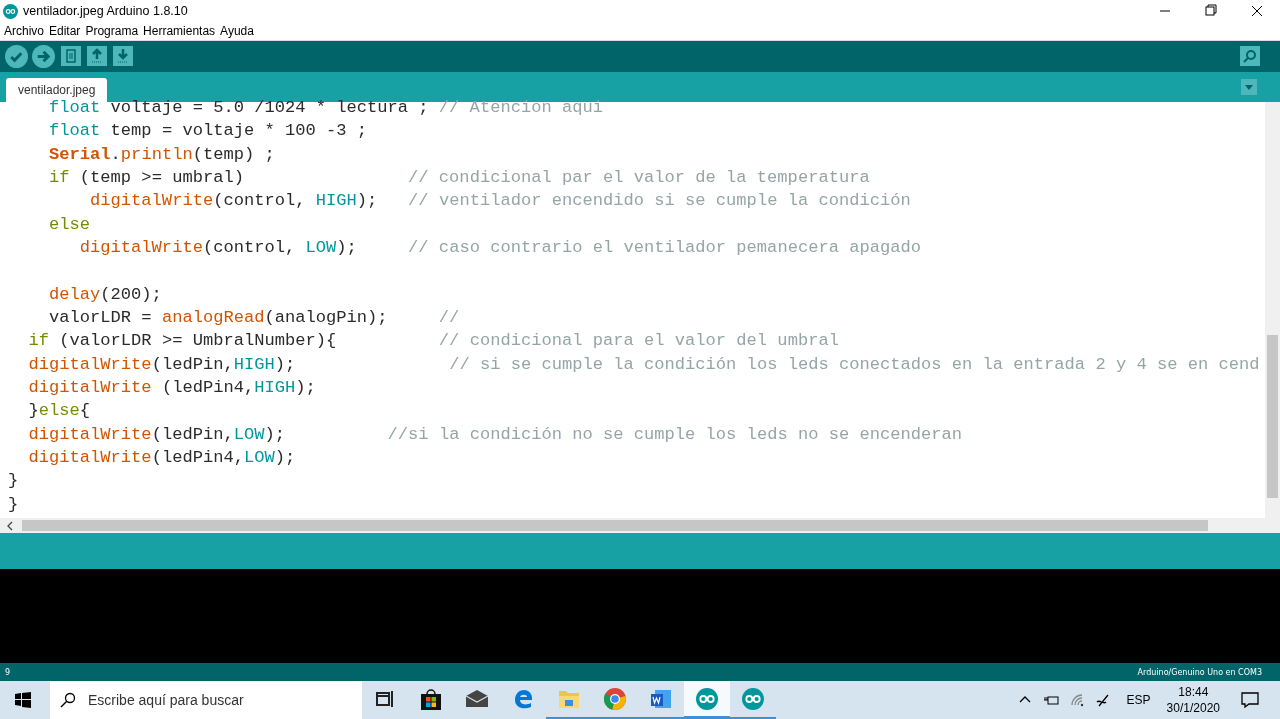  I want to click on code-comment: // caso contrario el ventilador pemanecera apagado, so click(664, 247).